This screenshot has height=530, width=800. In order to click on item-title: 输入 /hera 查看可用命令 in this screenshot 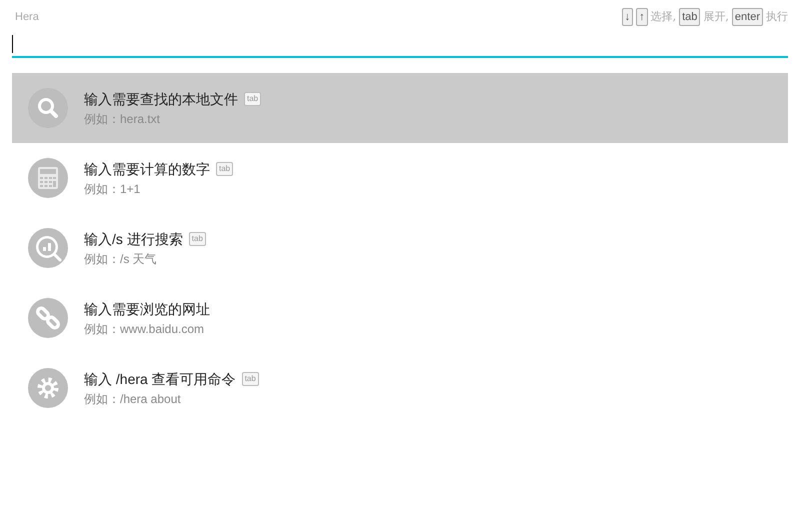, I will do `click(160, 379)`.